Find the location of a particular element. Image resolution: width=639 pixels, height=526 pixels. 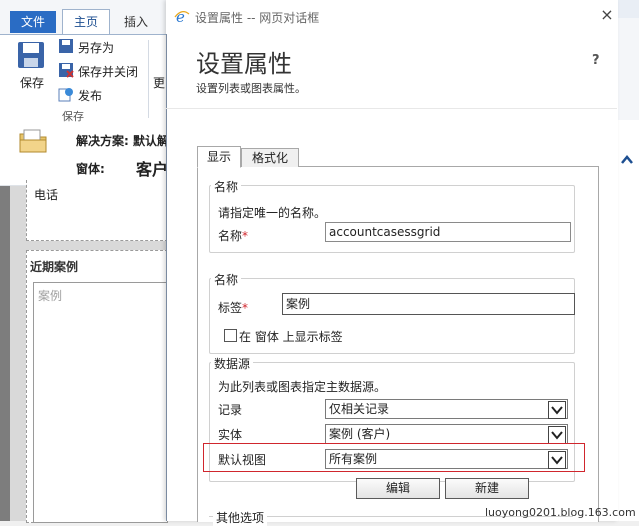

entity-select: 案例 (客户) is located at coordinates (446, 434).